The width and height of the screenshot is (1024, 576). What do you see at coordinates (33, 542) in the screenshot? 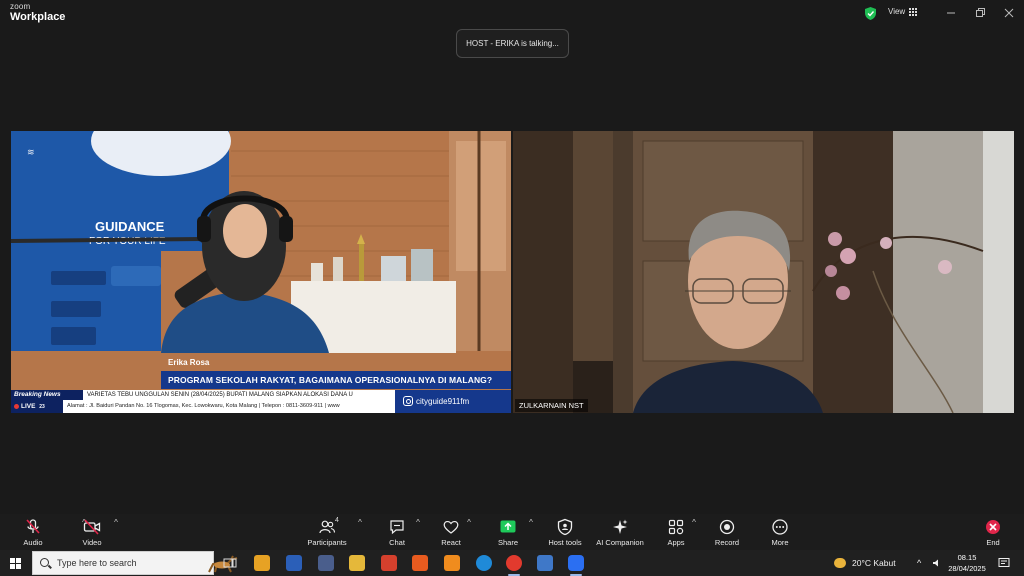
I see `audio-label: Audio` at bounding box center [33, 542].